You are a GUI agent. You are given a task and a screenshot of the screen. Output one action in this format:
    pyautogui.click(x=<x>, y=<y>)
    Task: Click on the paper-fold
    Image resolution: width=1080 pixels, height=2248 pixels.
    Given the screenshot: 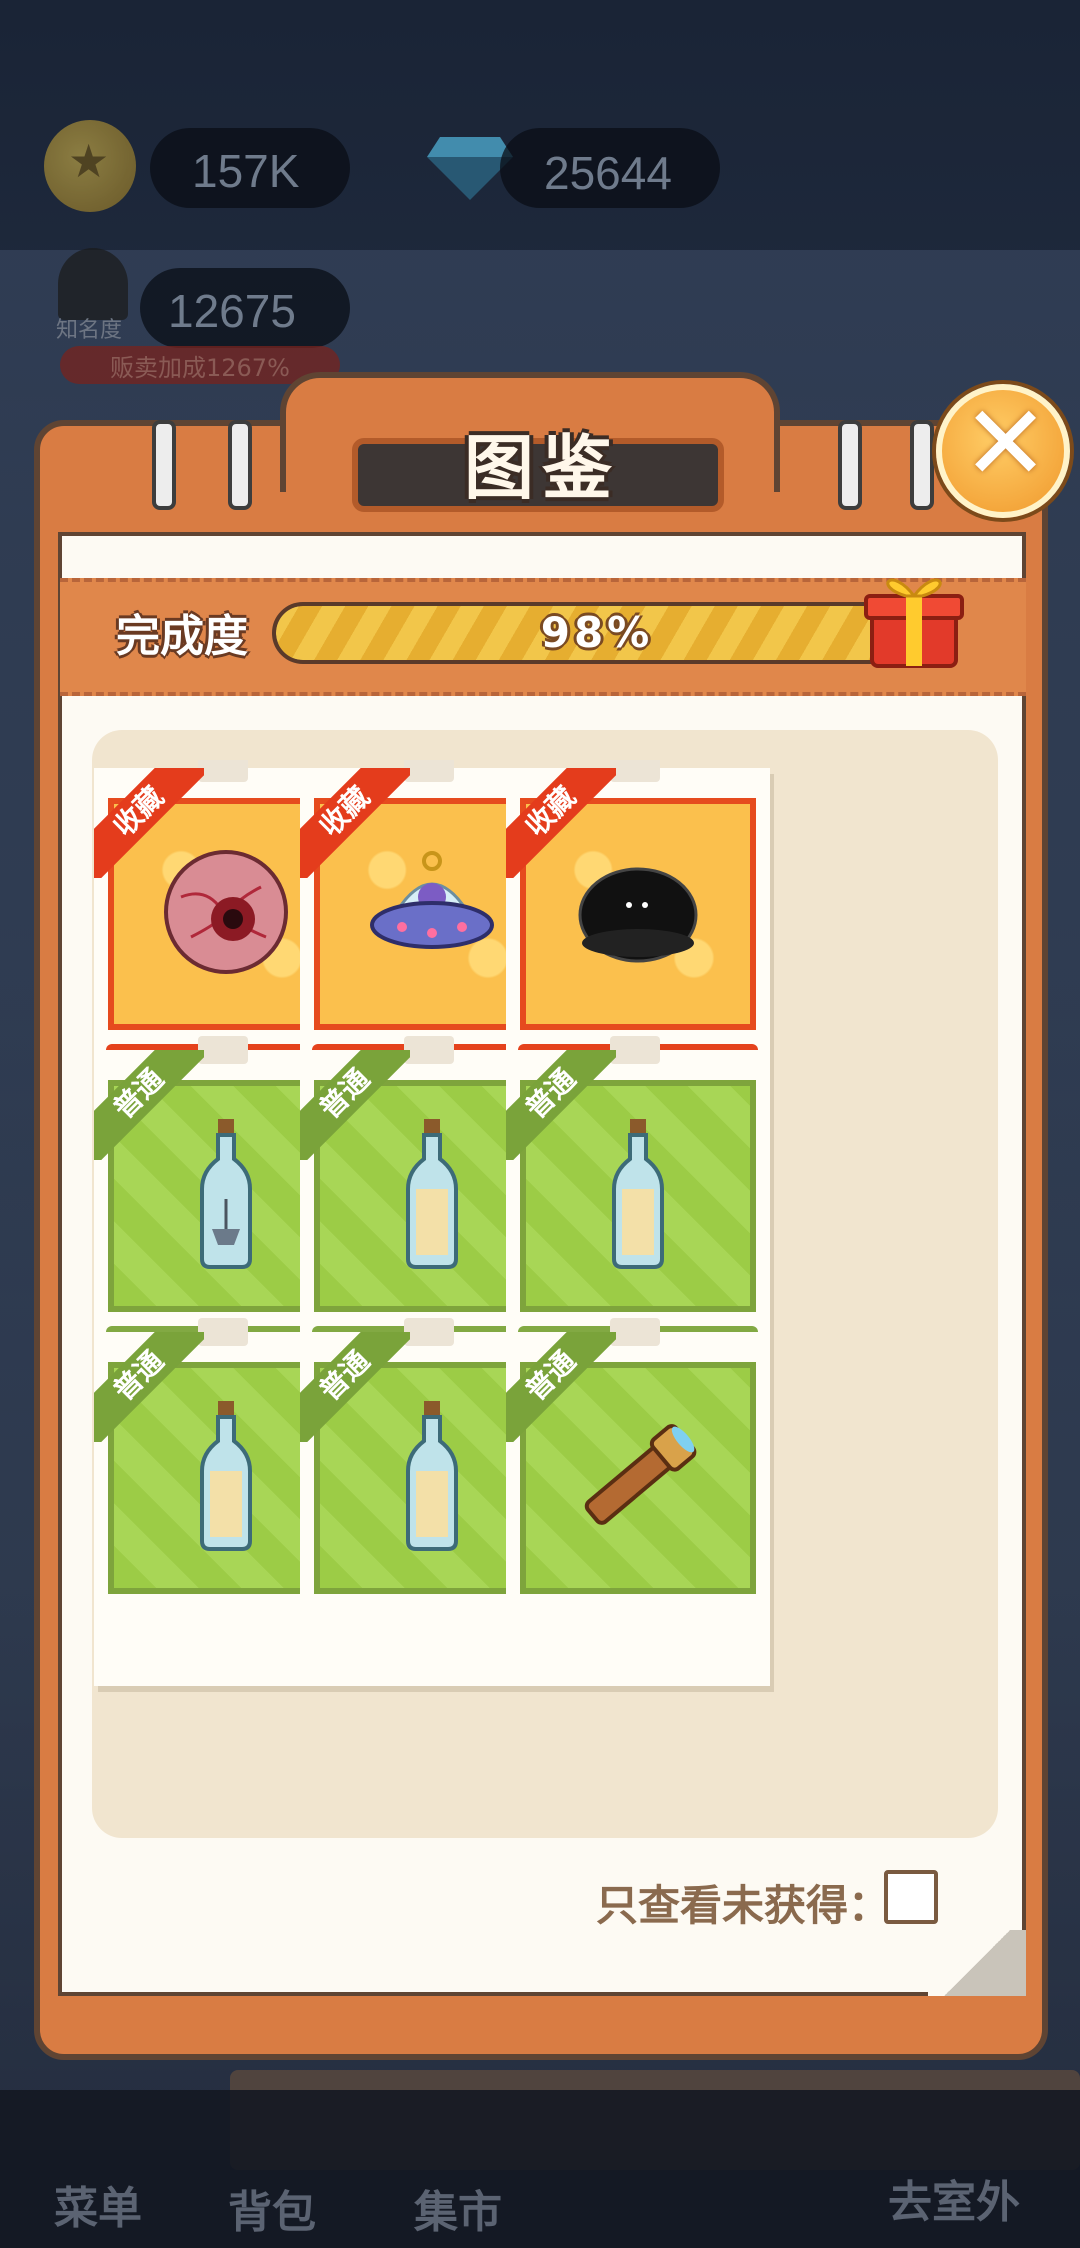 What is the action you would take?
    pyautogui.click(x=977, y=1963)
    